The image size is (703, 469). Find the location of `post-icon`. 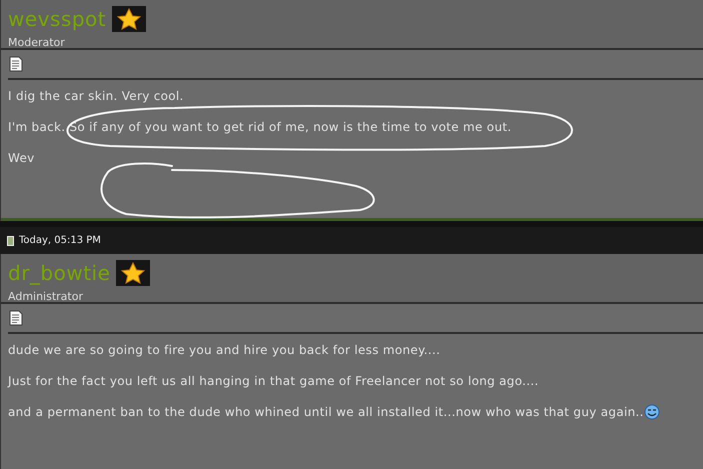

post-icon is located at coordinates (10, 241).